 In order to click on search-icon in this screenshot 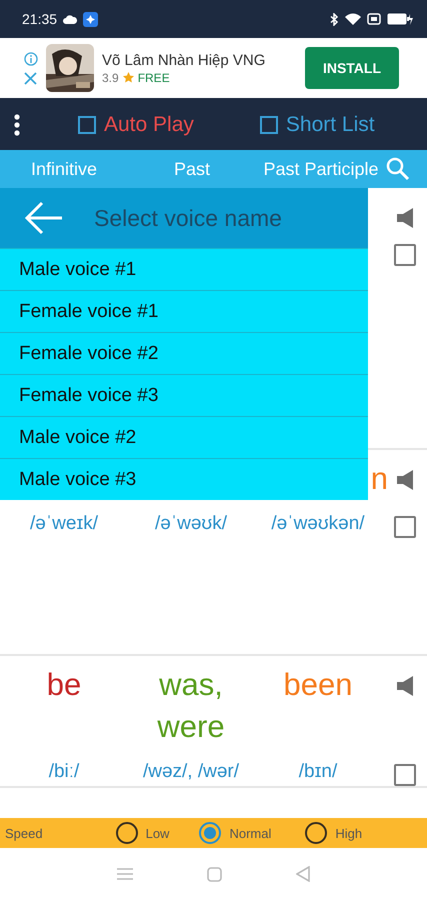, I will do `click(398, 169)`.